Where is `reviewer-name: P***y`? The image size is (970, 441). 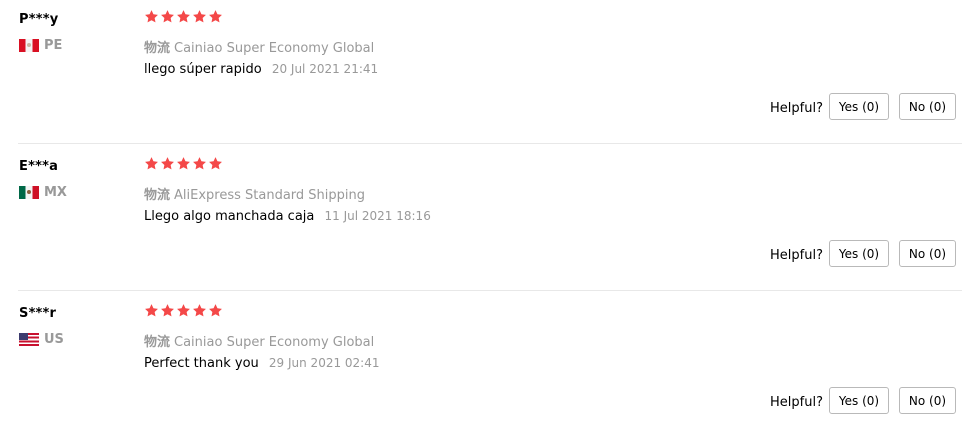
reviewer-name: P***y is located at coordinates (39, 19).